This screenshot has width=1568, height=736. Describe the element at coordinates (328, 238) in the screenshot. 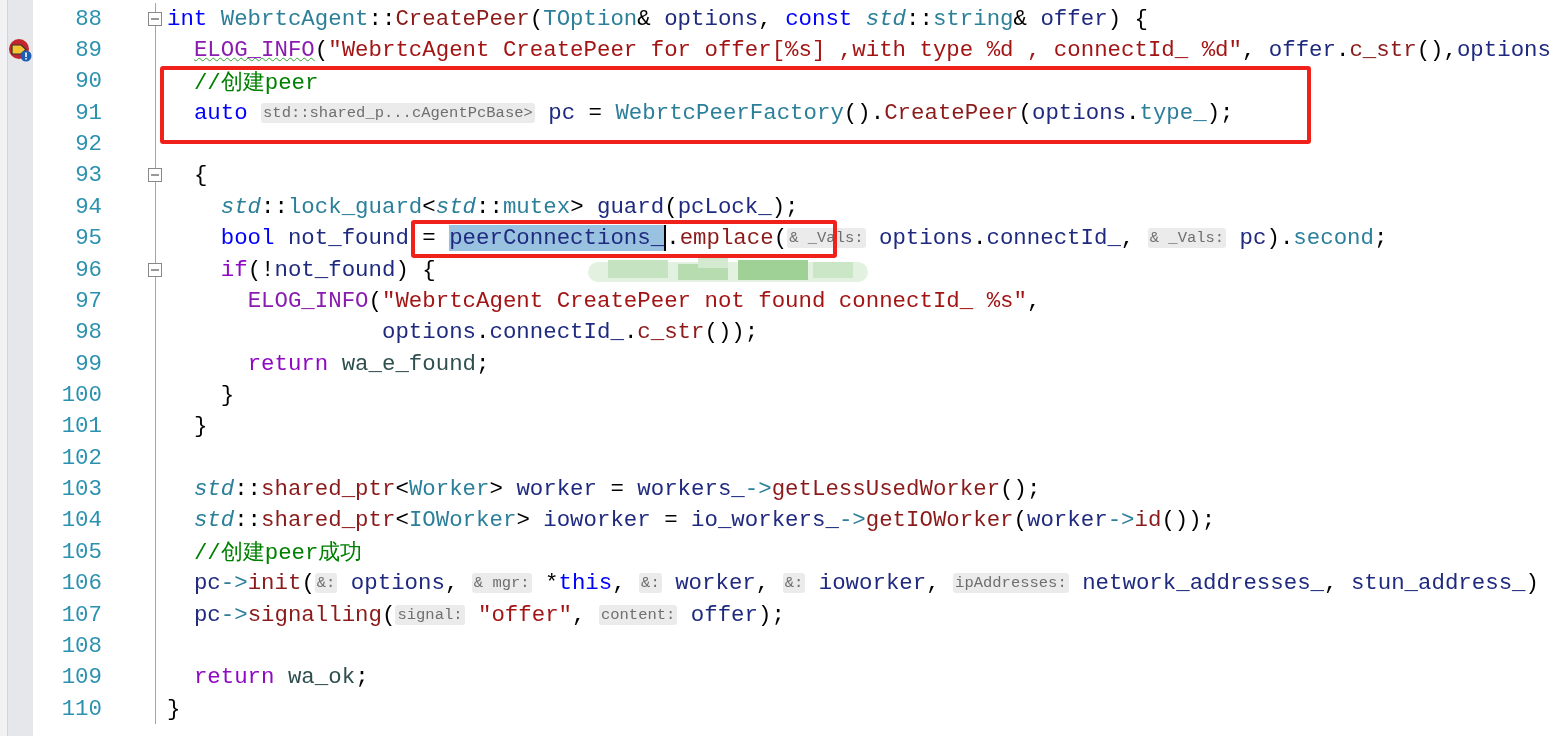

I see `code-text: bool not_found =` at that location.